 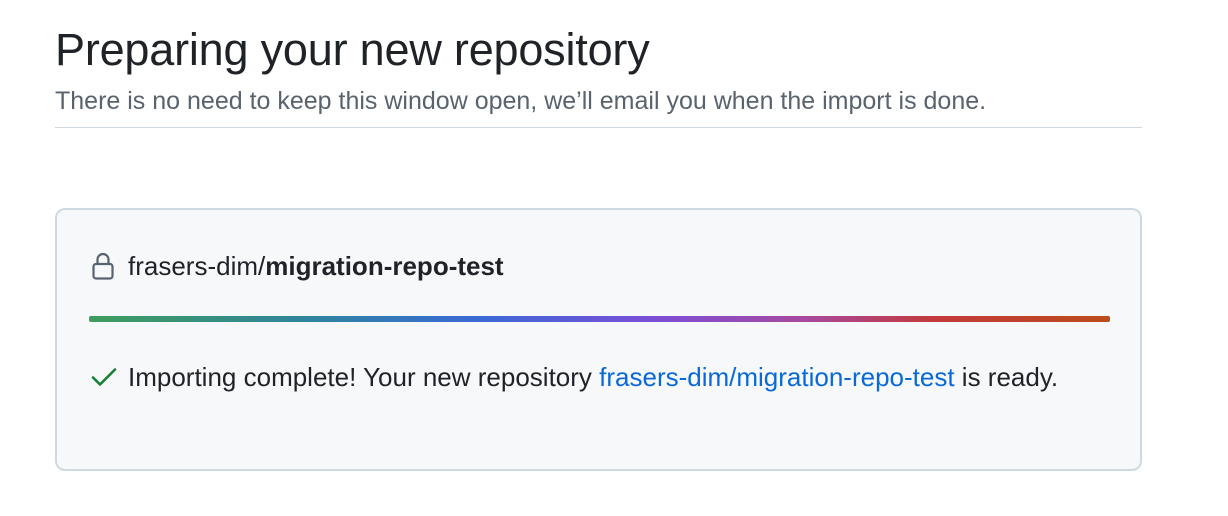 I want to click on import-progress-fill, so click(x=599, y=319).